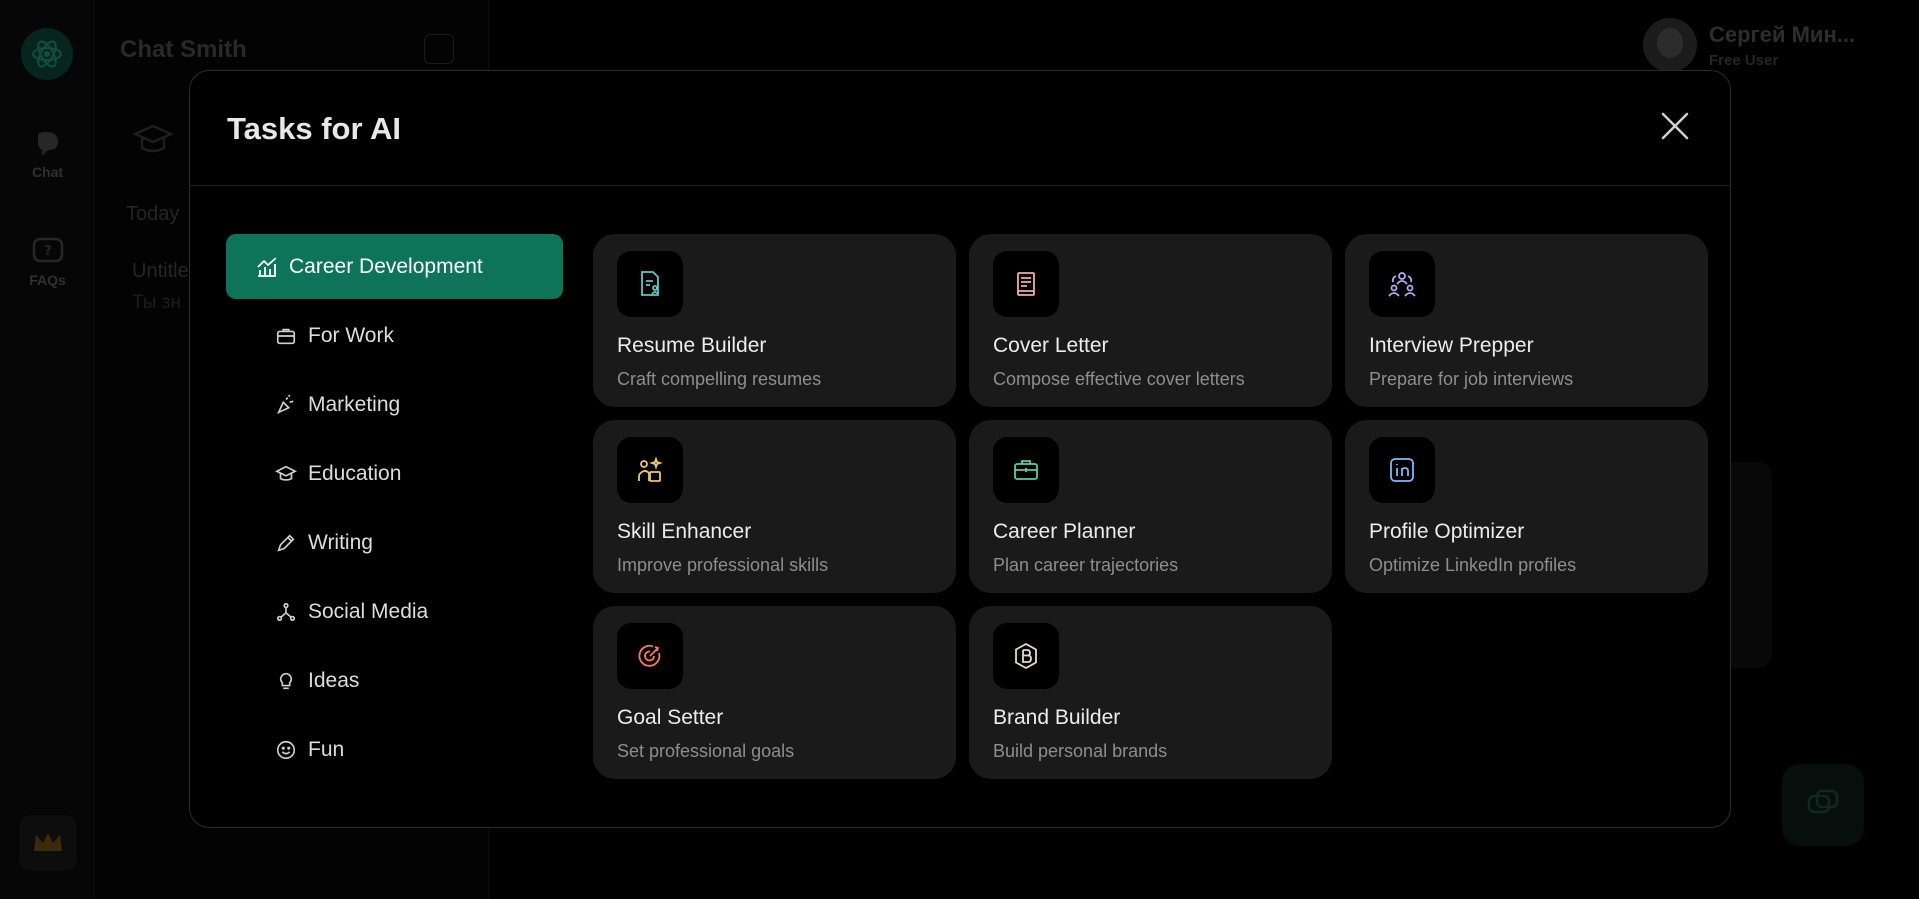  I want to click on close-icon, so click(1675, 126).